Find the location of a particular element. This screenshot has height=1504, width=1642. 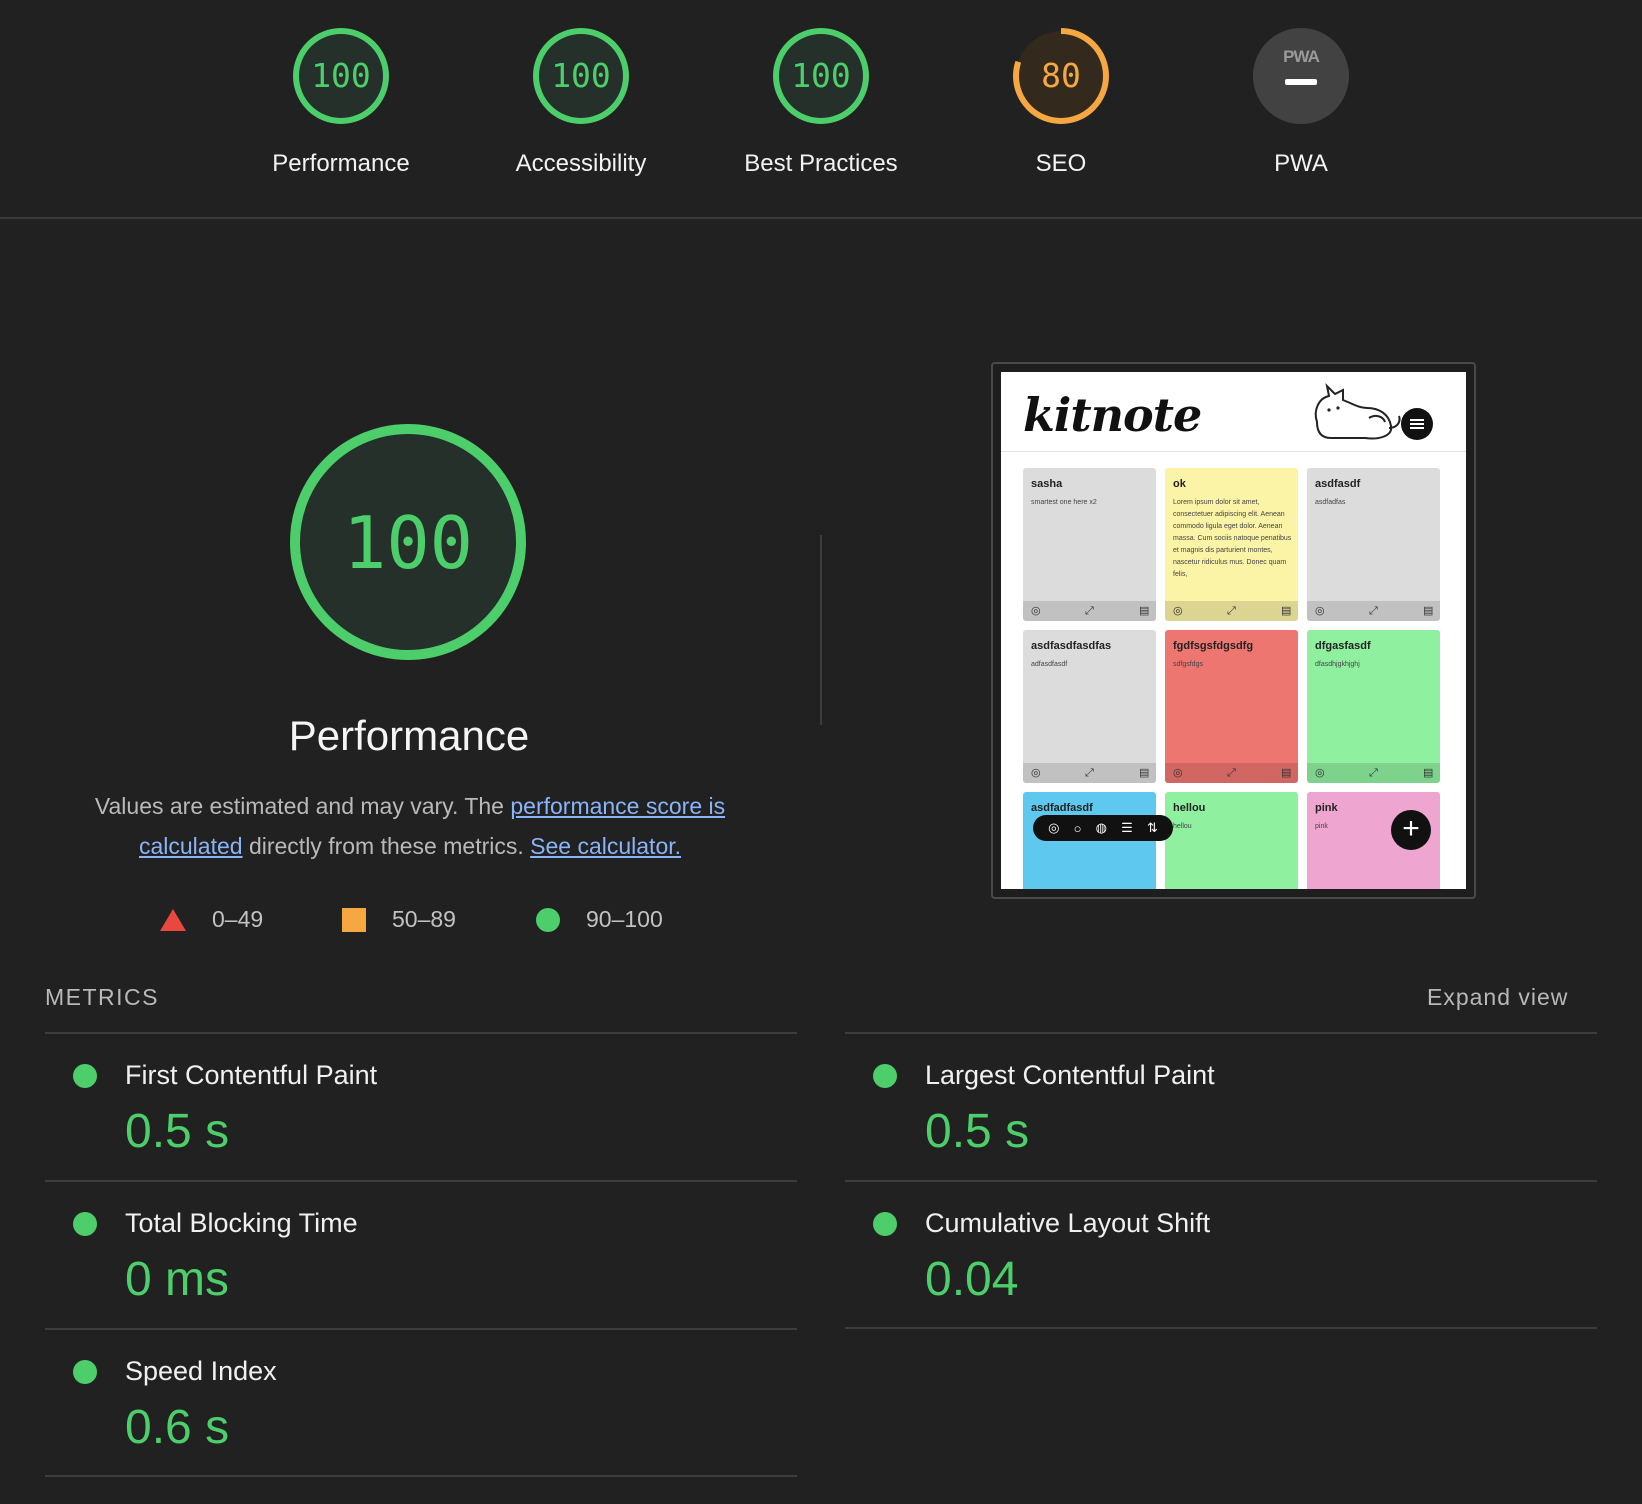

circle-icon: ○ is located at coordinates (1078, 828).